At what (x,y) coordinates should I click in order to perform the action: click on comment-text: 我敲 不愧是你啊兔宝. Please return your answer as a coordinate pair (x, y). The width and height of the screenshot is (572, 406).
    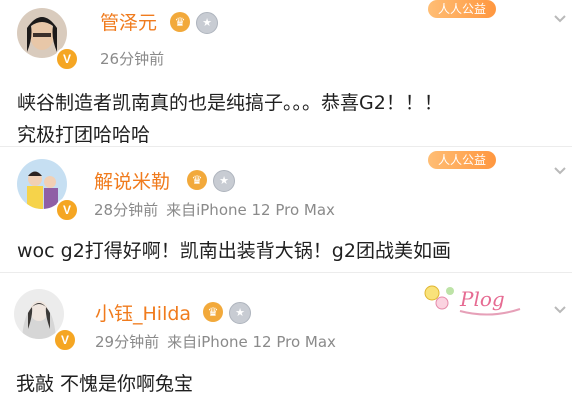
    Looking at the image, I should click on (105, 384).